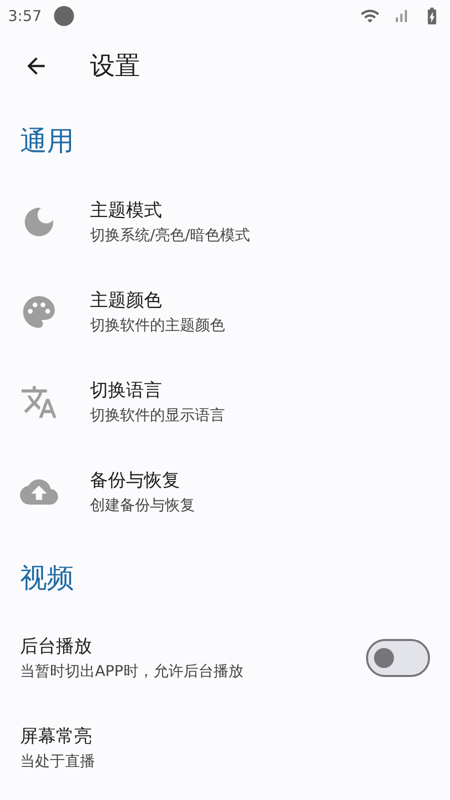 This screenshot has width=450, height=800. What do you see at coordinates (171, 235) in the screenshot?
I see `item-subtitle: 切换系统/亮色/暗色模式` at bounding box center [171, 235].